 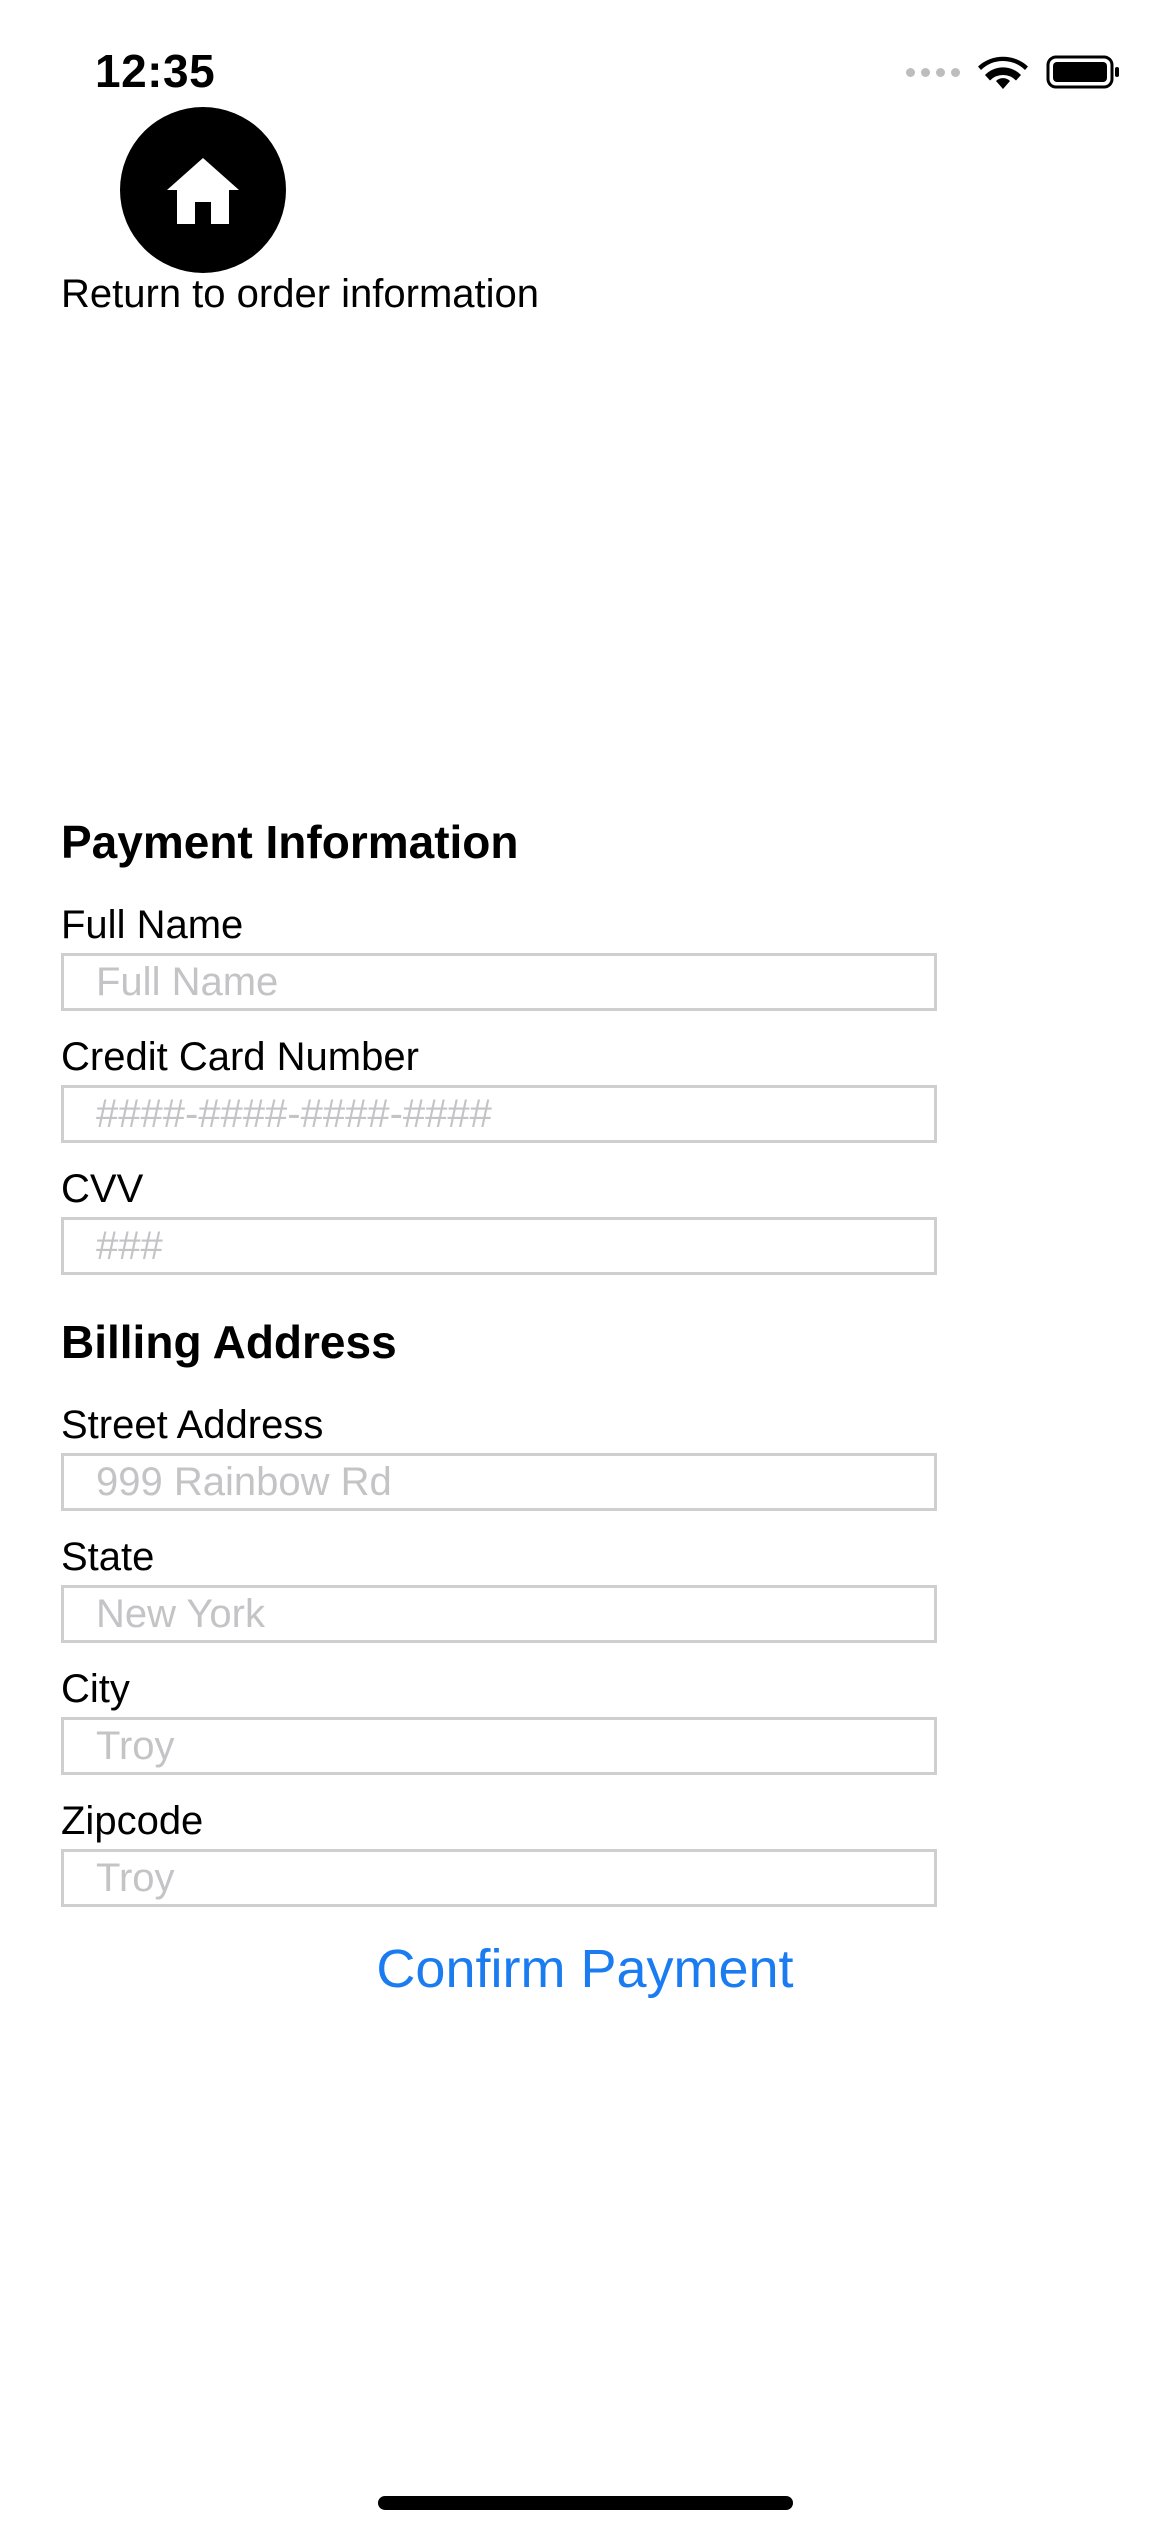 I want to click on home-button, so click(x=203, y=190).